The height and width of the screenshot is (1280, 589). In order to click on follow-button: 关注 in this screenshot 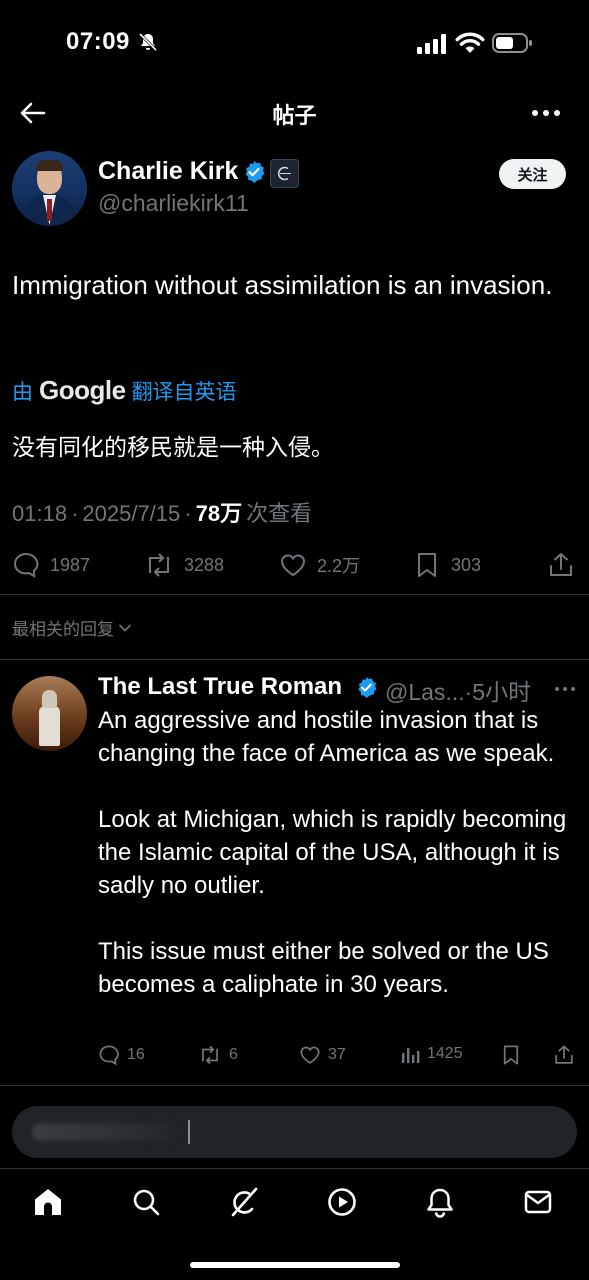, I will do `click(532, 174)`.